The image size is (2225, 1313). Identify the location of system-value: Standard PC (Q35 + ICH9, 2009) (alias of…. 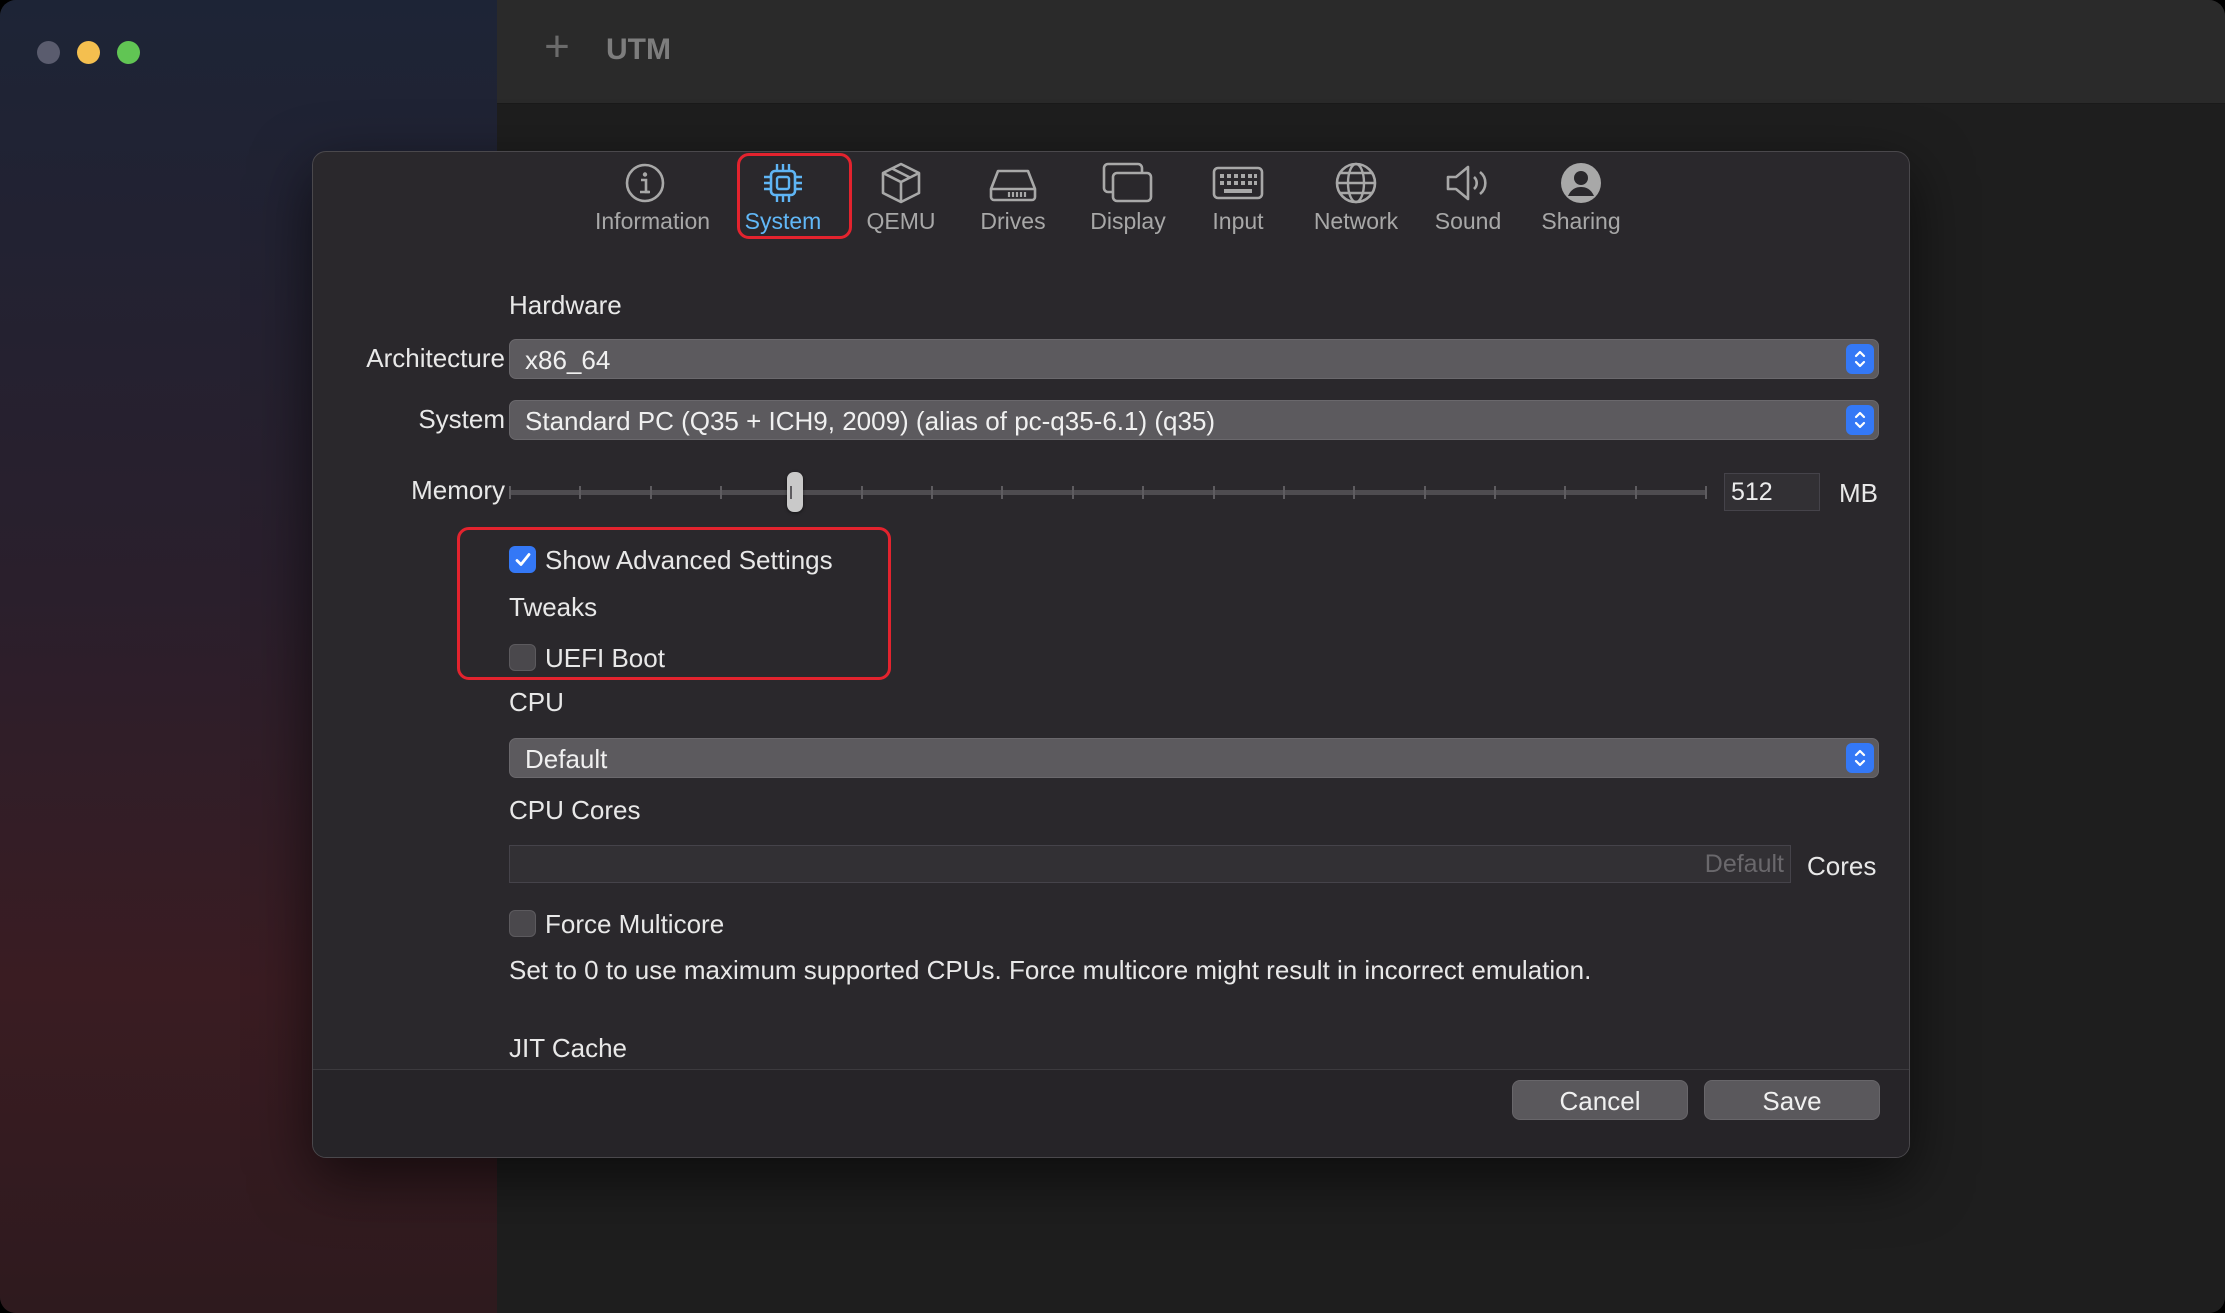
(870, 421).